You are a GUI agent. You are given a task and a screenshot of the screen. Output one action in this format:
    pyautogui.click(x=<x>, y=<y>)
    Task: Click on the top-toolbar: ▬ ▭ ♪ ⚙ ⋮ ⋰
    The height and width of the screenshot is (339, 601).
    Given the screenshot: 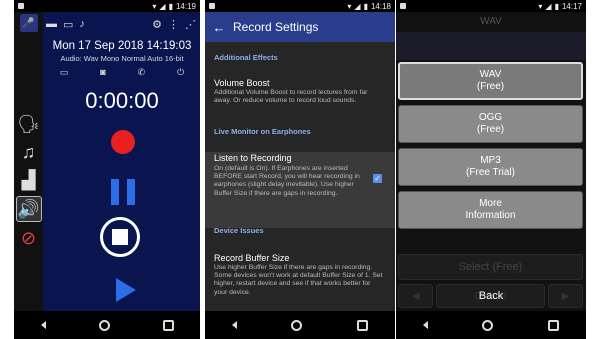 What is the action you would take?
    pyautogui.click(x=122, y=24)
    